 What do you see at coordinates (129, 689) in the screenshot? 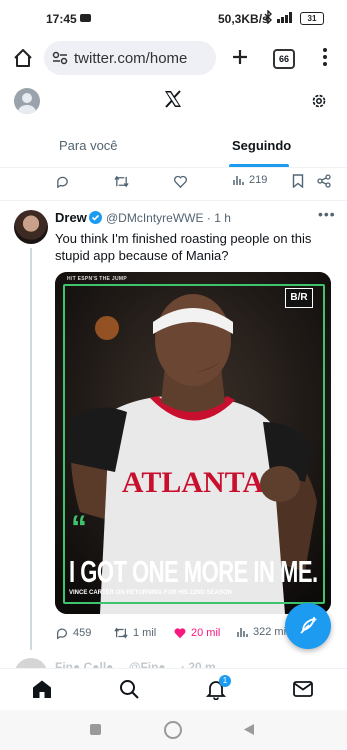
I see `nav-search-icon` at bounding box center [129, 689].